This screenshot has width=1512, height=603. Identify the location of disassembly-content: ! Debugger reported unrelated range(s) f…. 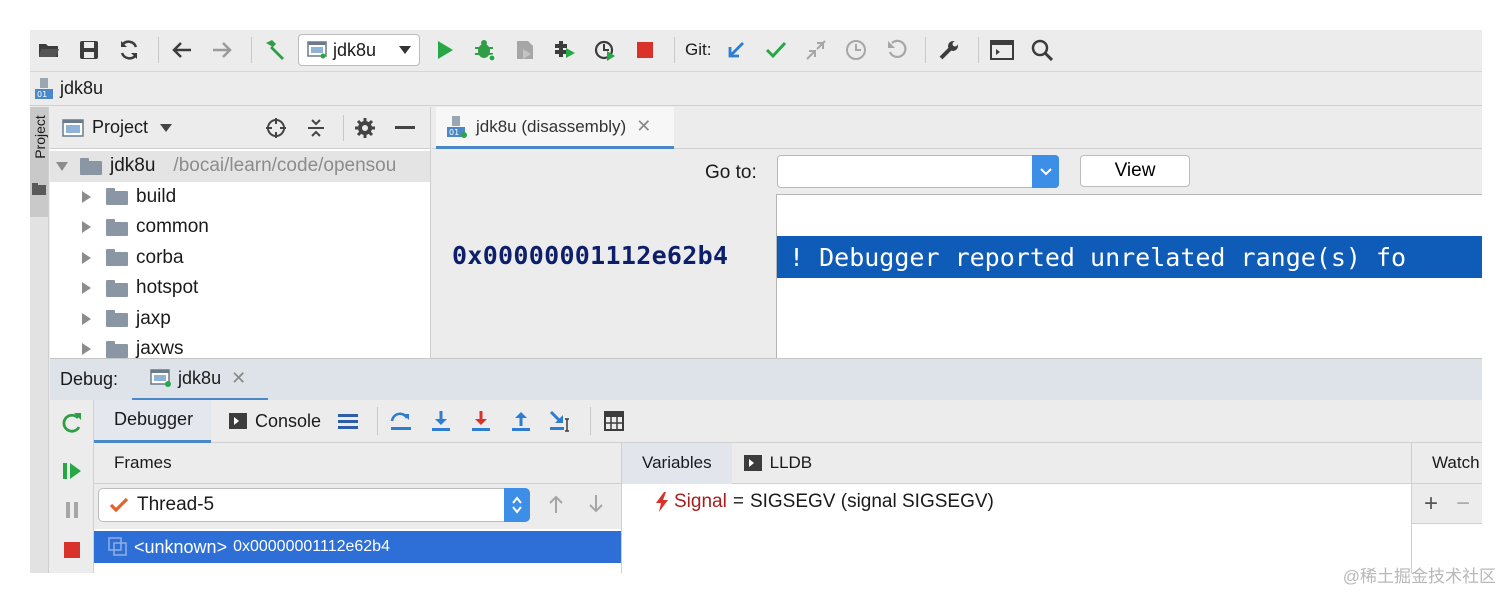
(1129, 279).